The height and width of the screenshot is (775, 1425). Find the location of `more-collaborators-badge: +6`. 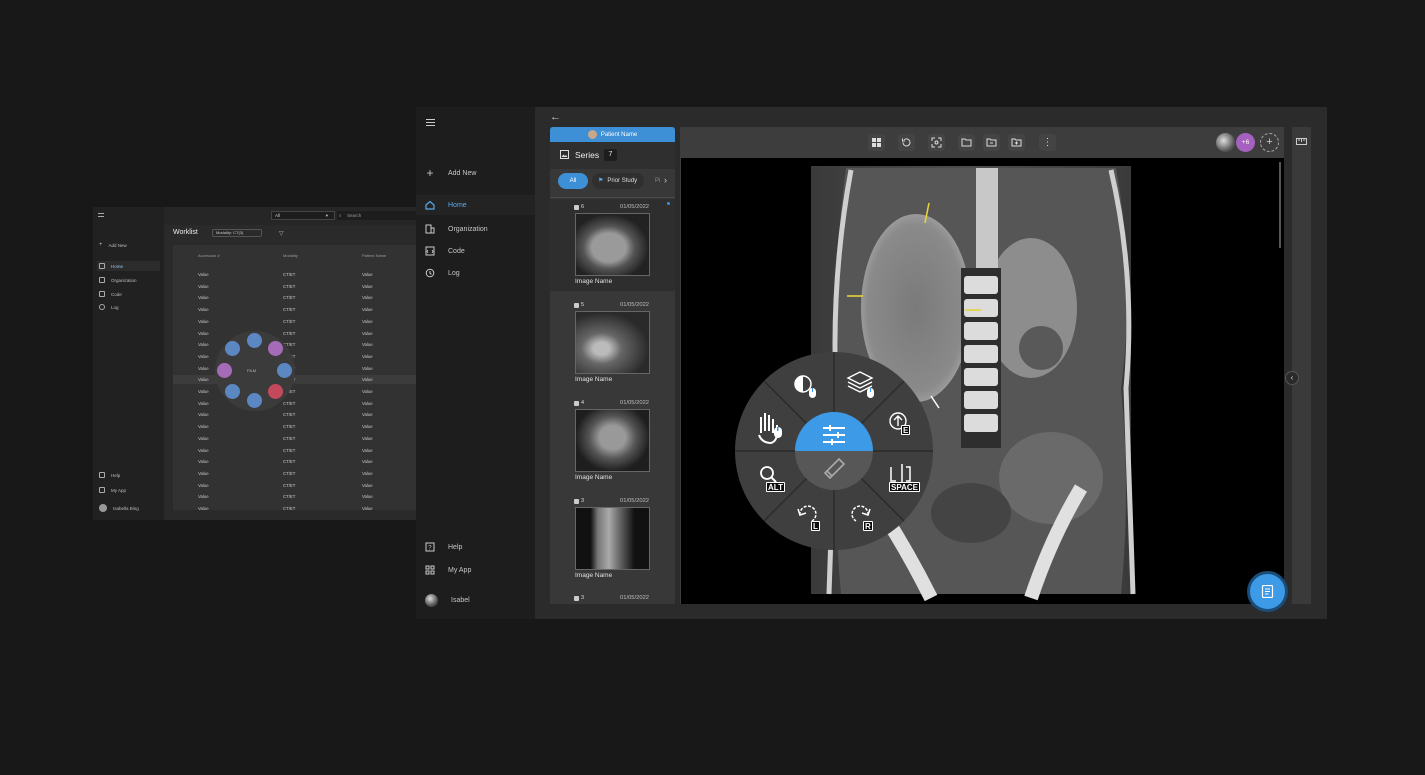

more-collaborators-badge: +6 is located at coordinates (1245, 142).